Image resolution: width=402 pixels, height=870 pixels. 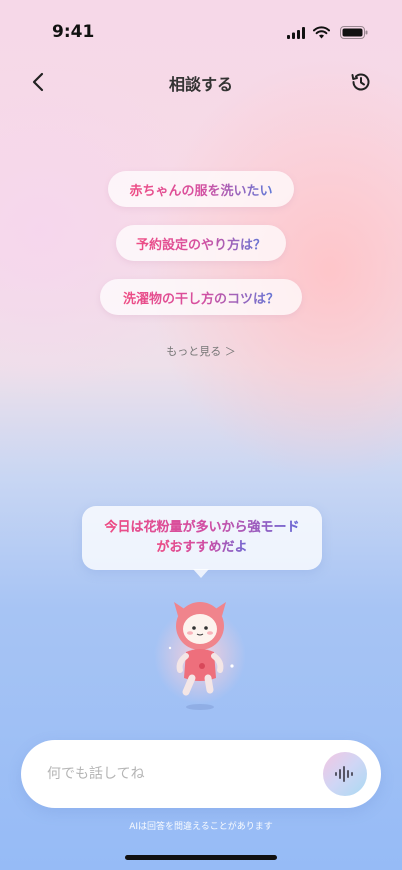 I want to click on see-more-link: もっと見る ＞, so click(x=201, y=351).